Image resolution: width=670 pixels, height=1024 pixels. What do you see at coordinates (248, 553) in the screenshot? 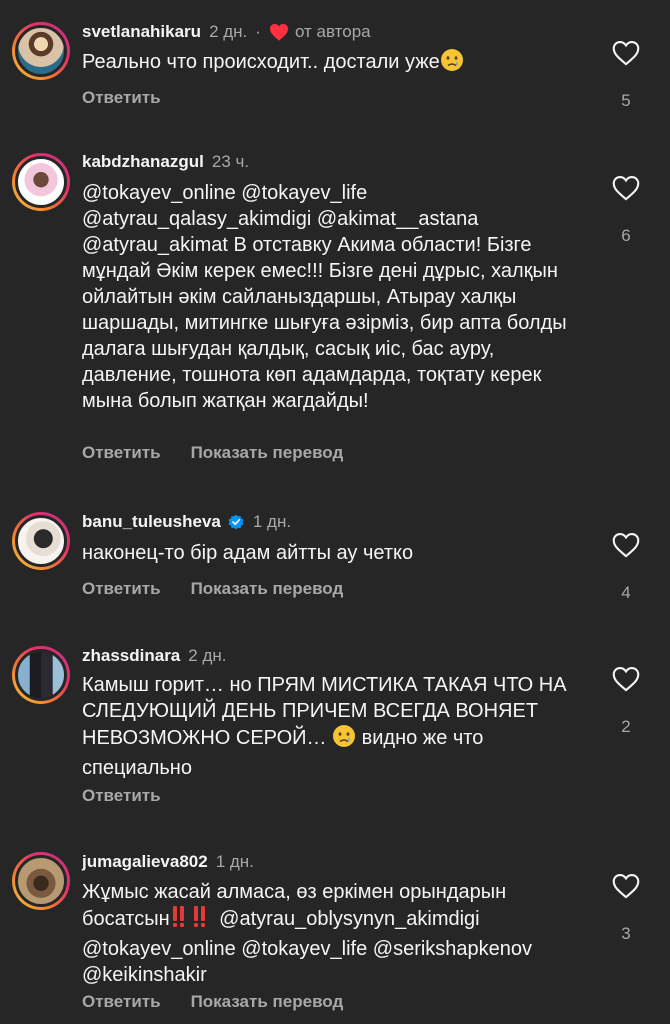
I see `comment-text: наконец-то бір адам айтты ау четко` at bounding box center [248, 553].